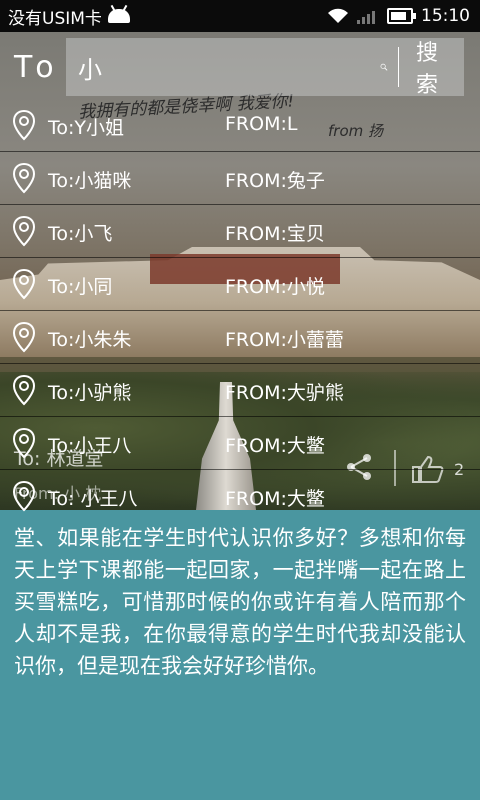 Image resolution: width=480 pixels, height=800 pixels. What do you see at coordinates (228, 67) in the screenshot?
I see `search-input` at bounding box center [228, 67].